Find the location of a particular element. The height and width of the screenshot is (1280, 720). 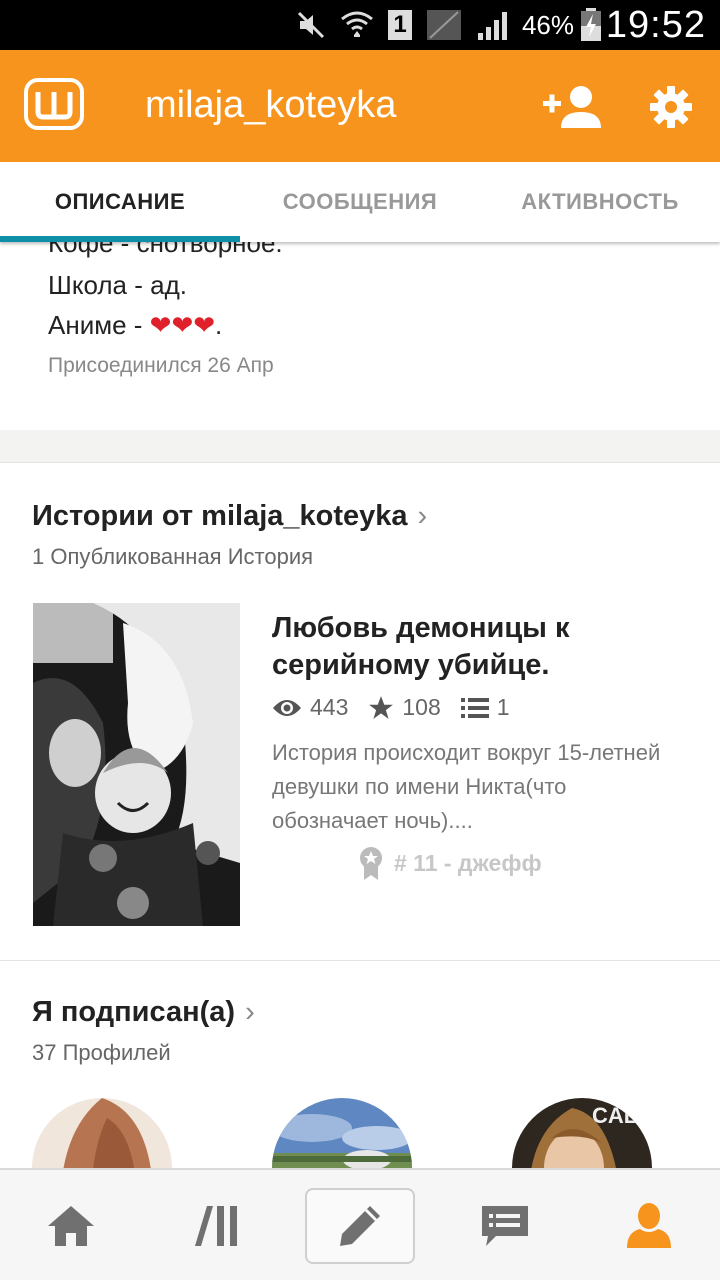

wattpad-logo-icon is located at coordinates (54, 106).